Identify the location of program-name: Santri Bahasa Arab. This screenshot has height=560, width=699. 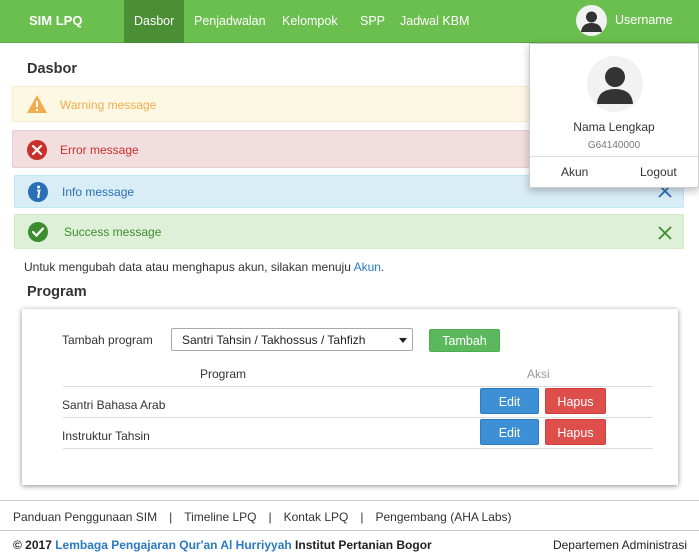
(114, 405).